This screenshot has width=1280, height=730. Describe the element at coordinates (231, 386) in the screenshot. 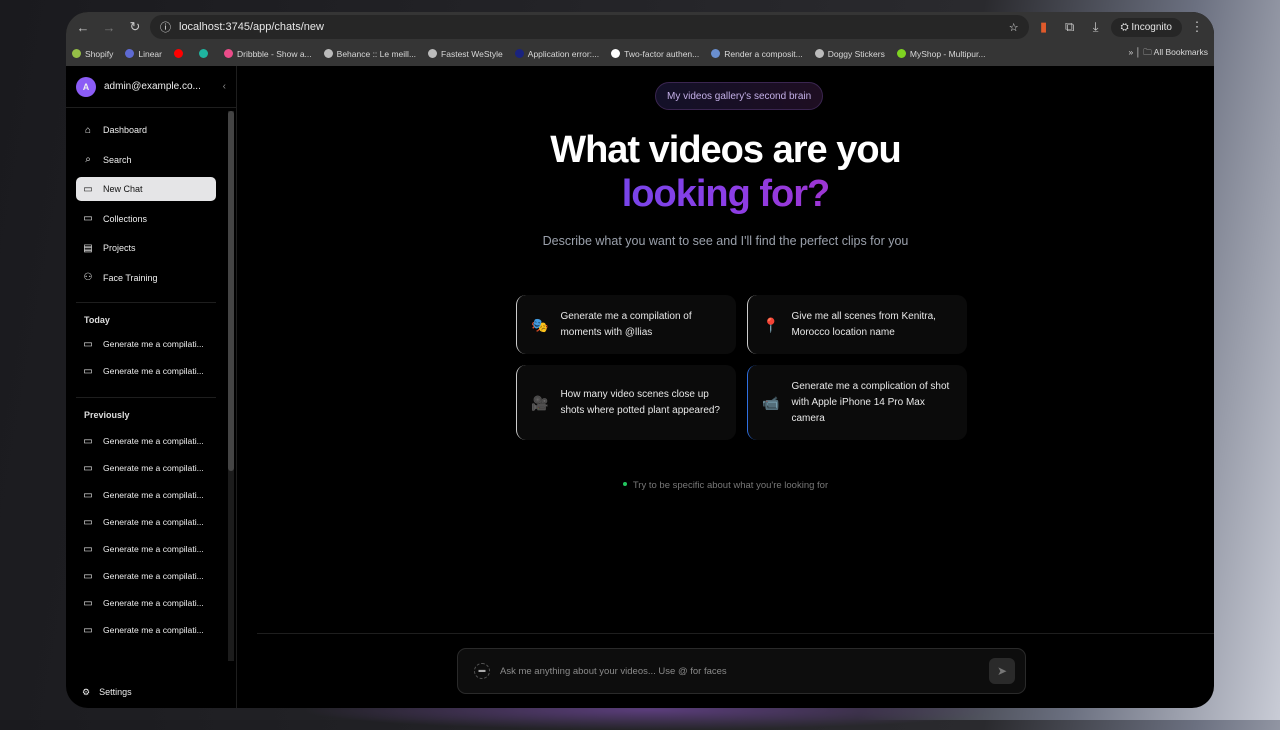

I see `sidebar-scrollbar` at that location.